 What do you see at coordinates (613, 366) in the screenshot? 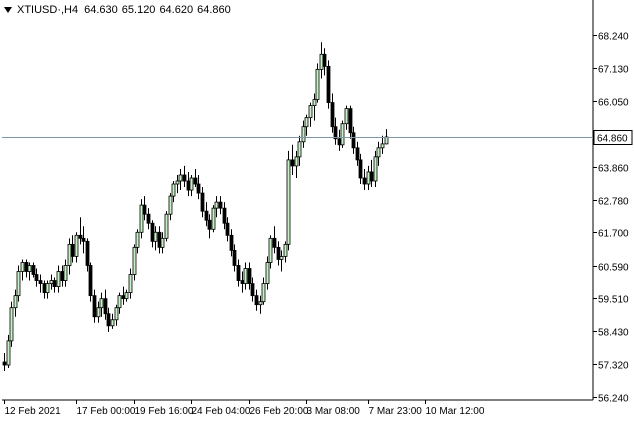
I see `y-tick-label: 57.320` at bounding box center [613, 366].